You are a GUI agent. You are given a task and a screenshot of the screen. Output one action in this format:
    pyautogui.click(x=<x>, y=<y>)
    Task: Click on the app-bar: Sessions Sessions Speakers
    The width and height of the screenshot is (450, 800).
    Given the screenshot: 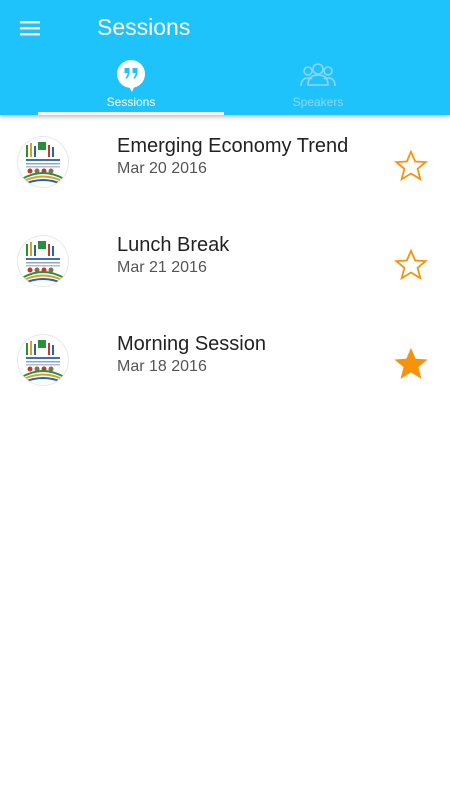 What is the action you would take?
    pyautogui.click(x=225, y=57)
    